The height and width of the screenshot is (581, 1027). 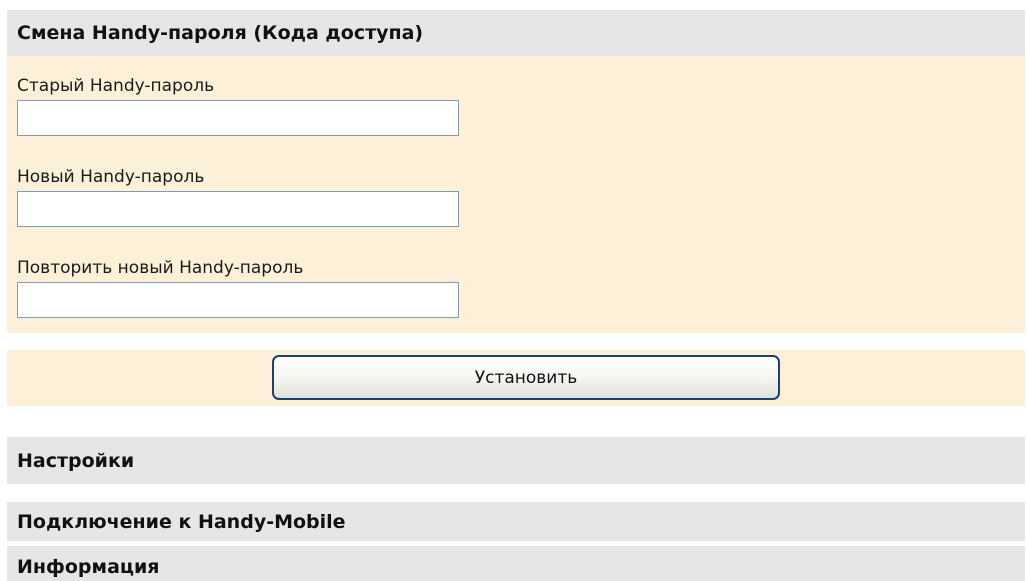 What do you see at coordinates (238, 118) in the screenshot?
I see `old-password-input` at bounding box center [238, 118].